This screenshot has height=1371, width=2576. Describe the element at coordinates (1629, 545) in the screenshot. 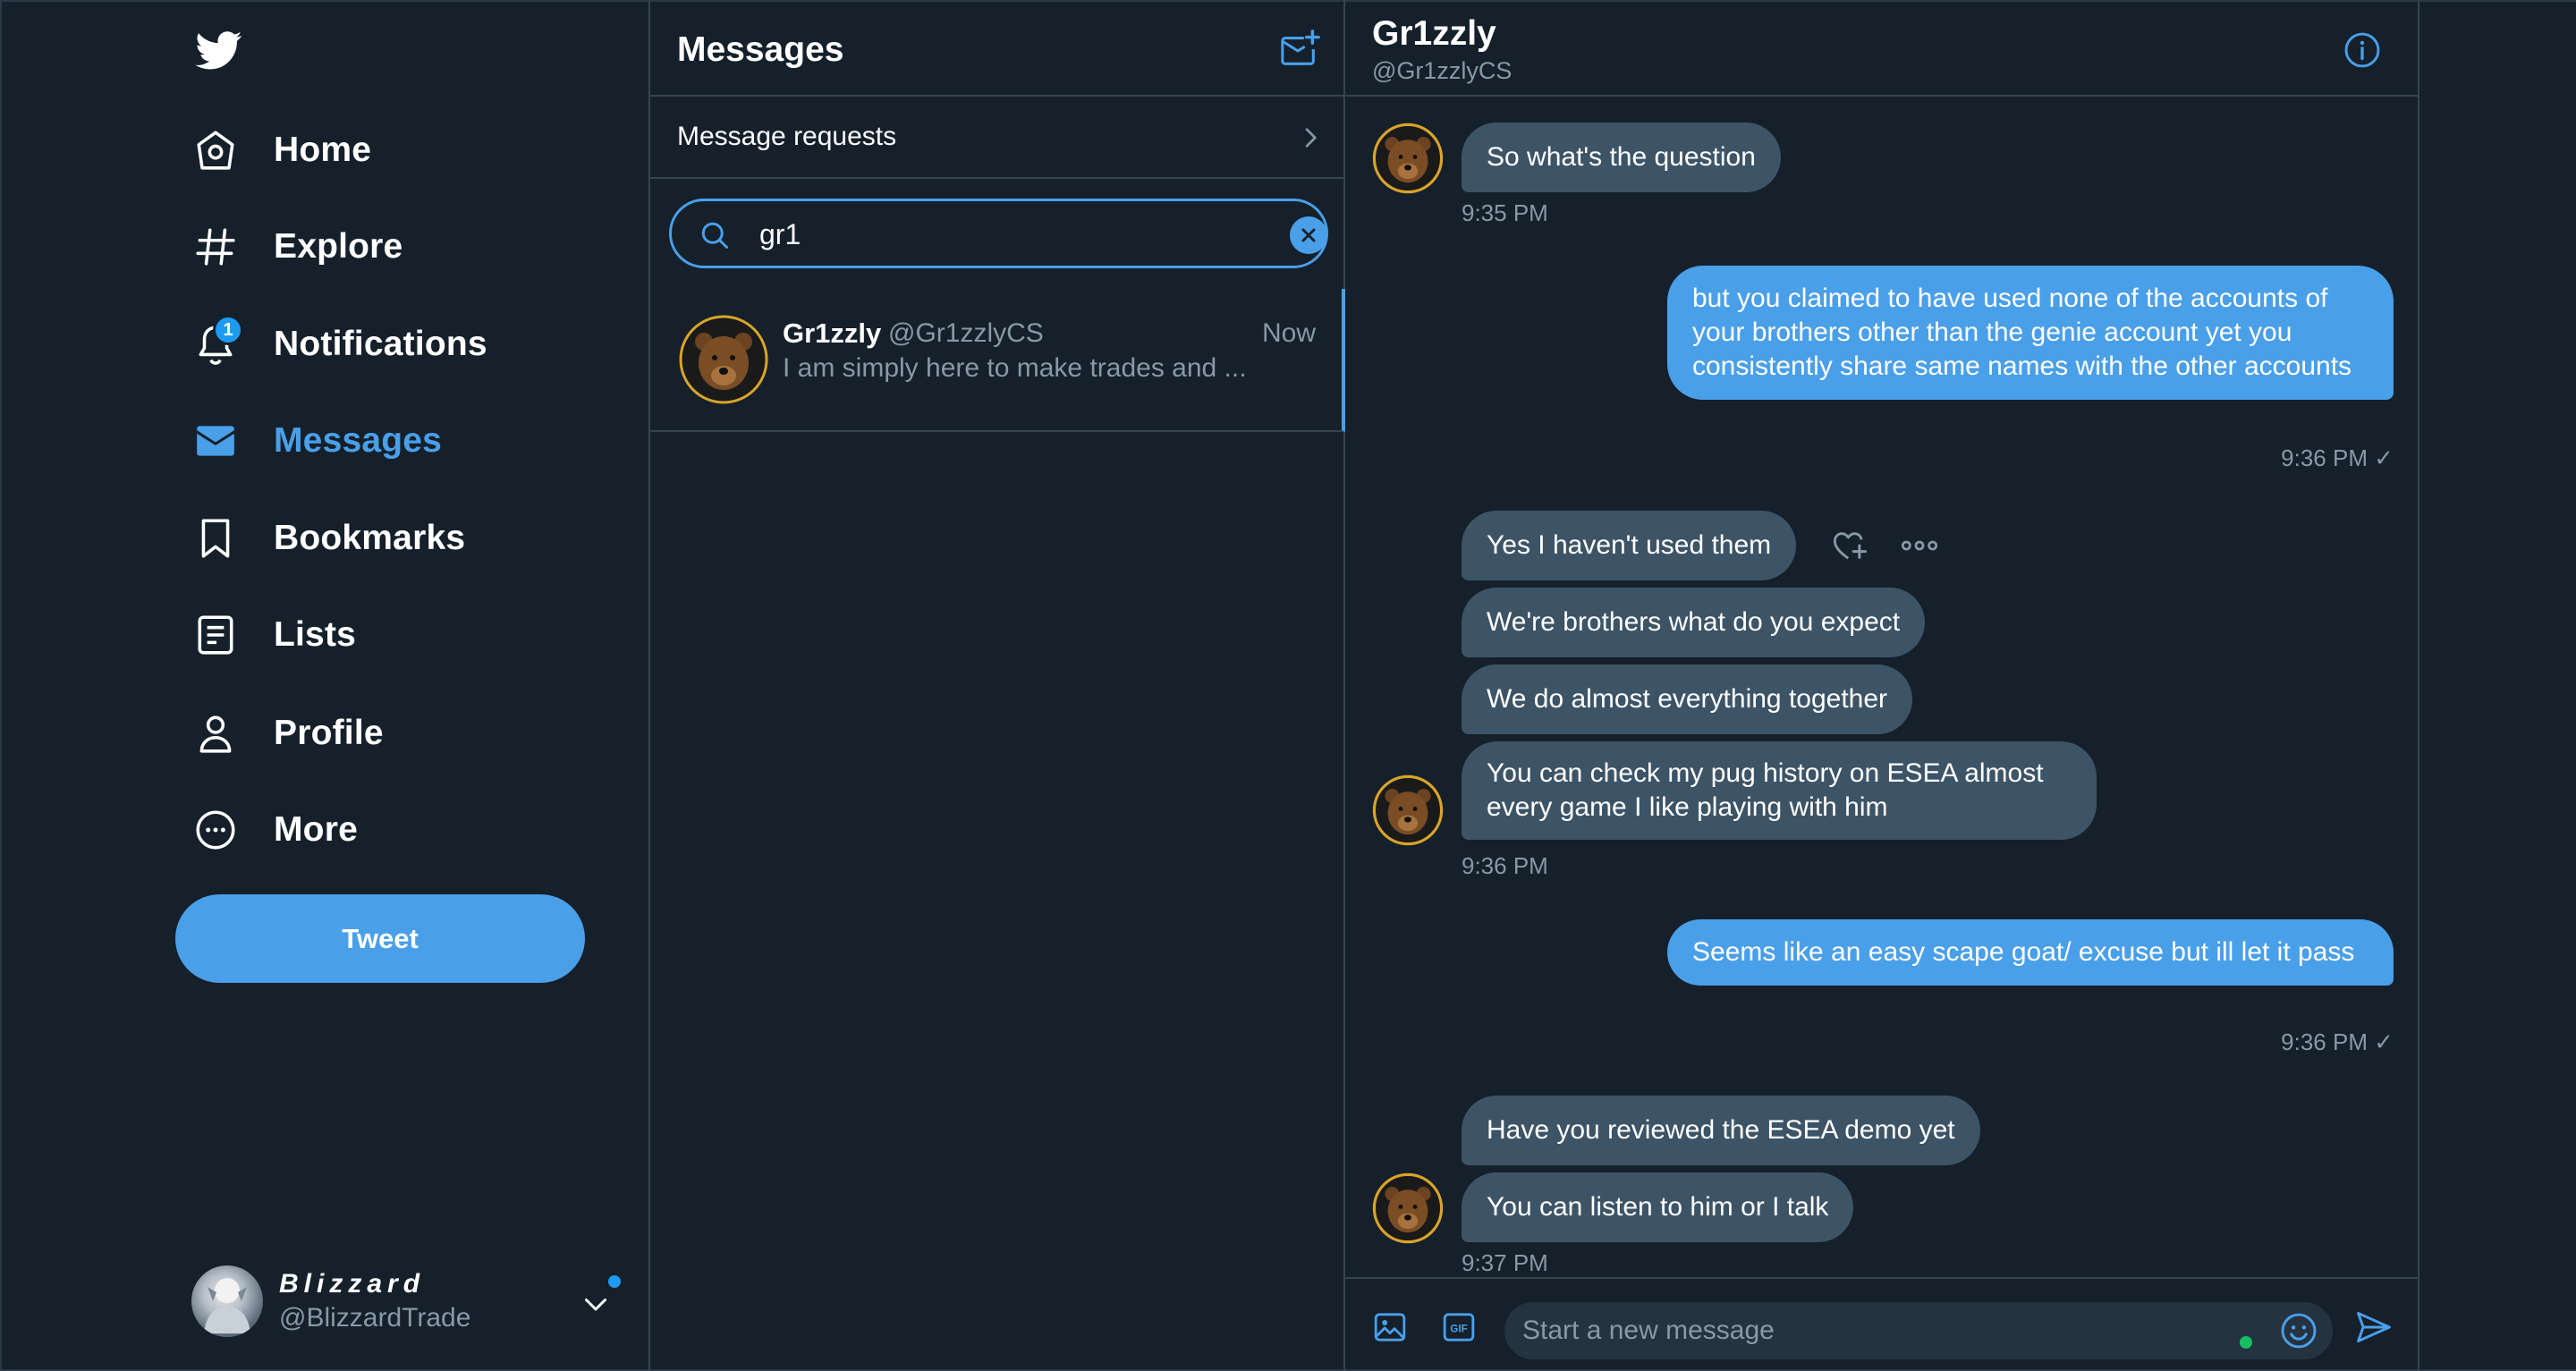

I see `message-bubble: Yes I haven't used them` at that location.